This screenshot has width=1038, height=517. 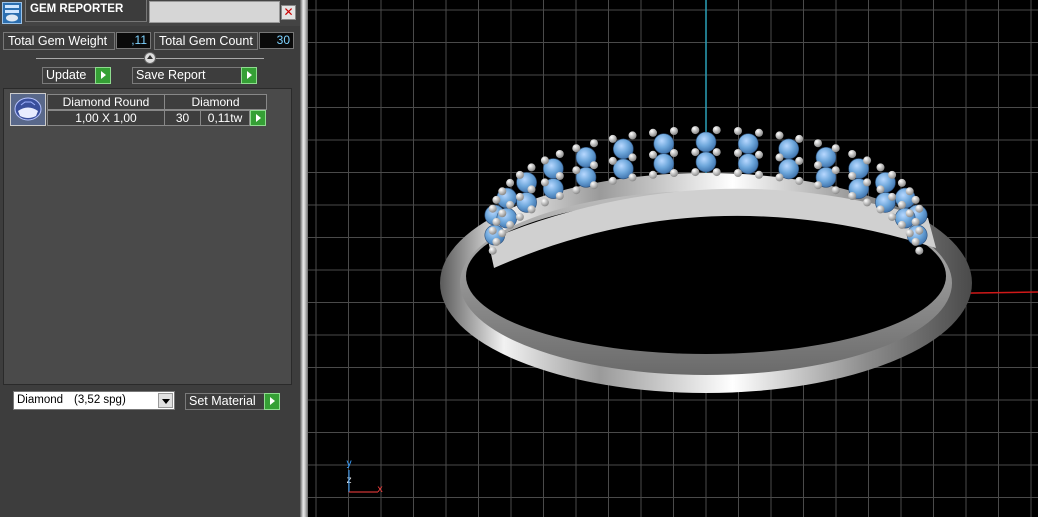 I want to click on row-weight-cell: 0,11tw, so click(x=225, y=118).